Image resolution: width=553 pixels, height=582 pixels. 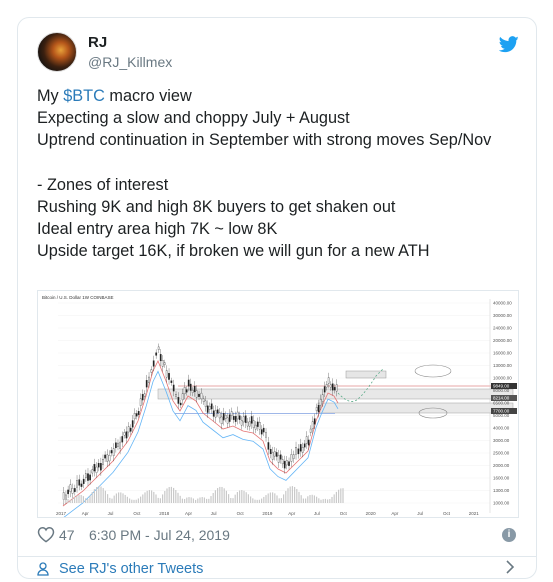 I want to click on y-axis-label: 6500.00, so click(x=501, y=403).